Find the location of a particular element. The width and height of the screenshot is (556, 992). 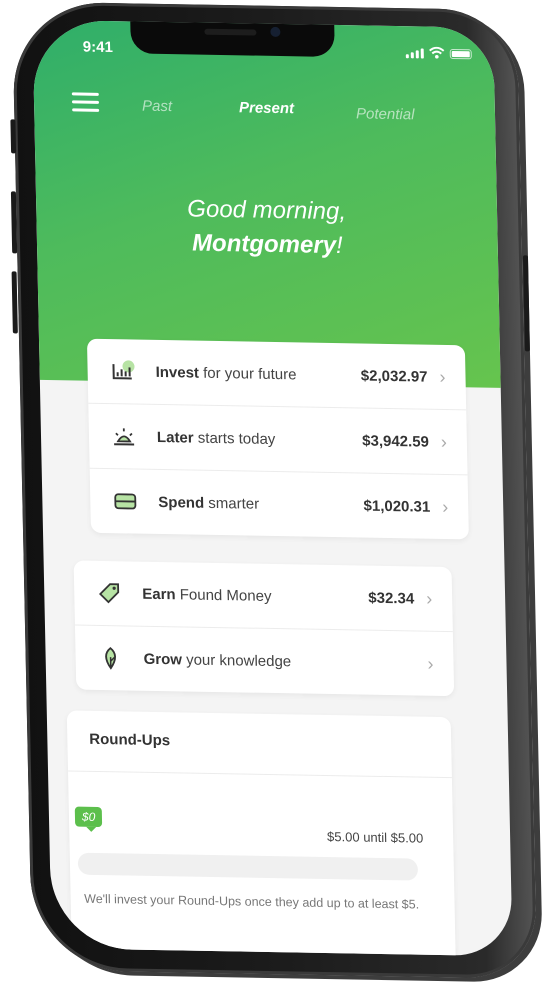

card-icon is located at coordinates (125, 501).